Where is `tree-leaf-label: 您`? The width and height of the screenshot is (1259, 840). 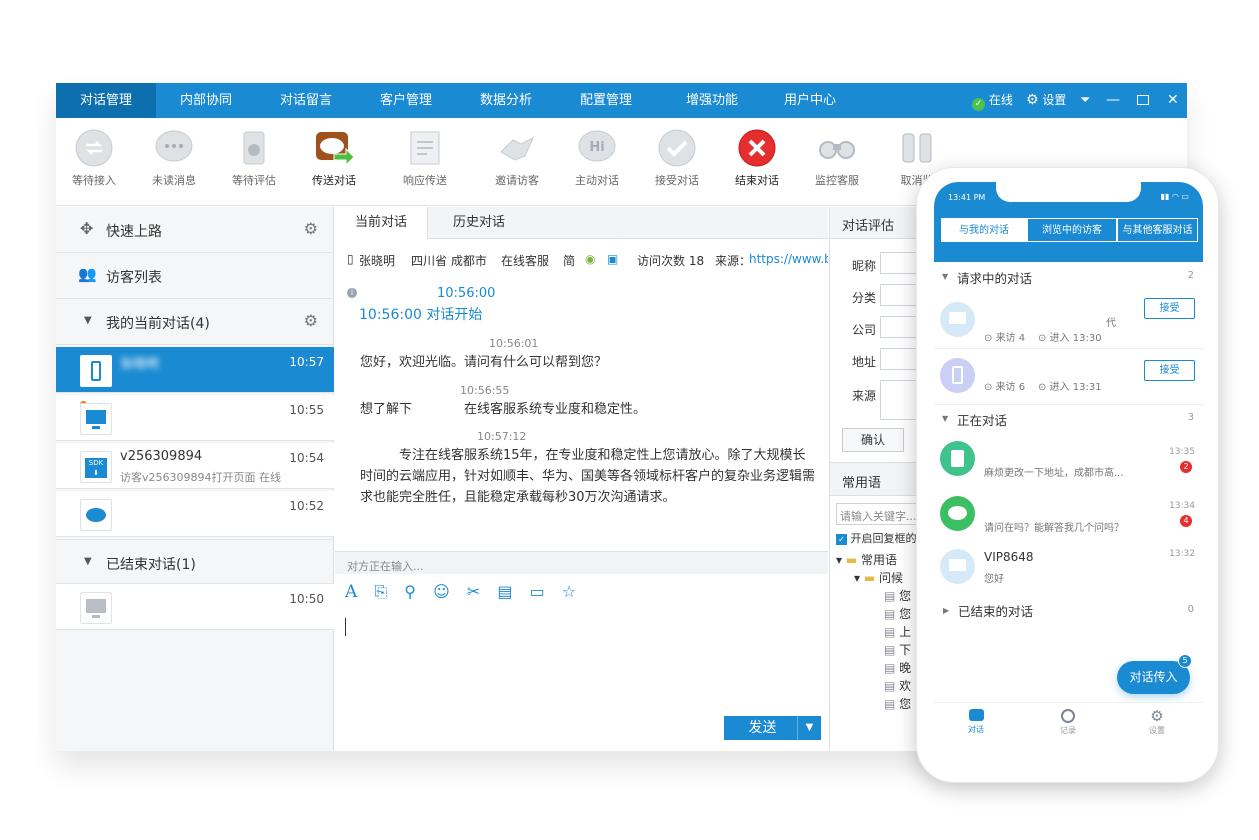 tree-leaf-label: 您 is located at coordinates (905, 596).